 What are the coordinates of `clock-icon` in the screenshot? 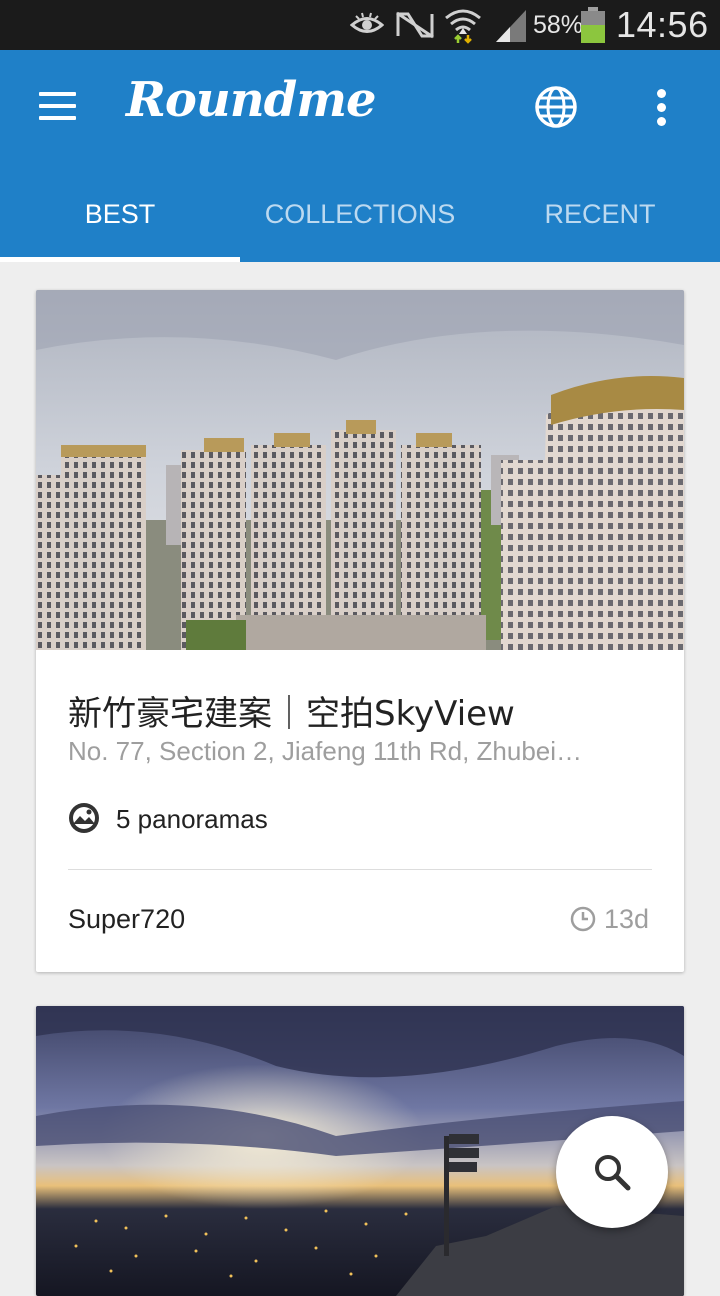 It's located at (583, 919).